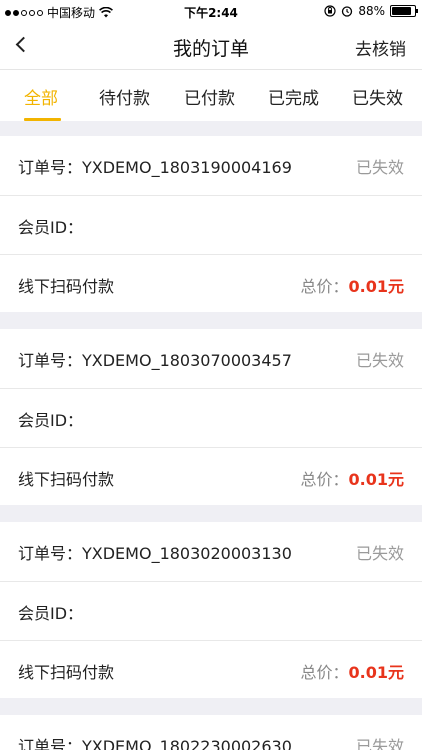  I want to click on tab-pending-payment: 待付款, so click(124, 96).